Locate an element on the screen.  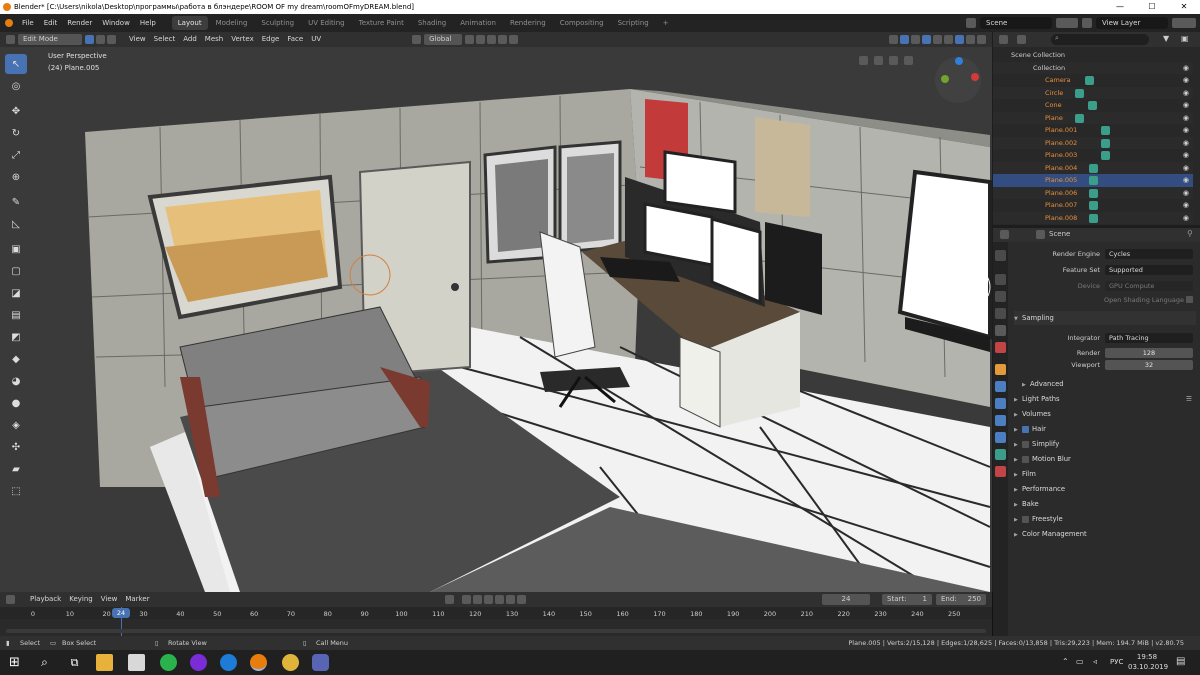
pin-icon: ⚲ is located at coordinates (1190, 233).